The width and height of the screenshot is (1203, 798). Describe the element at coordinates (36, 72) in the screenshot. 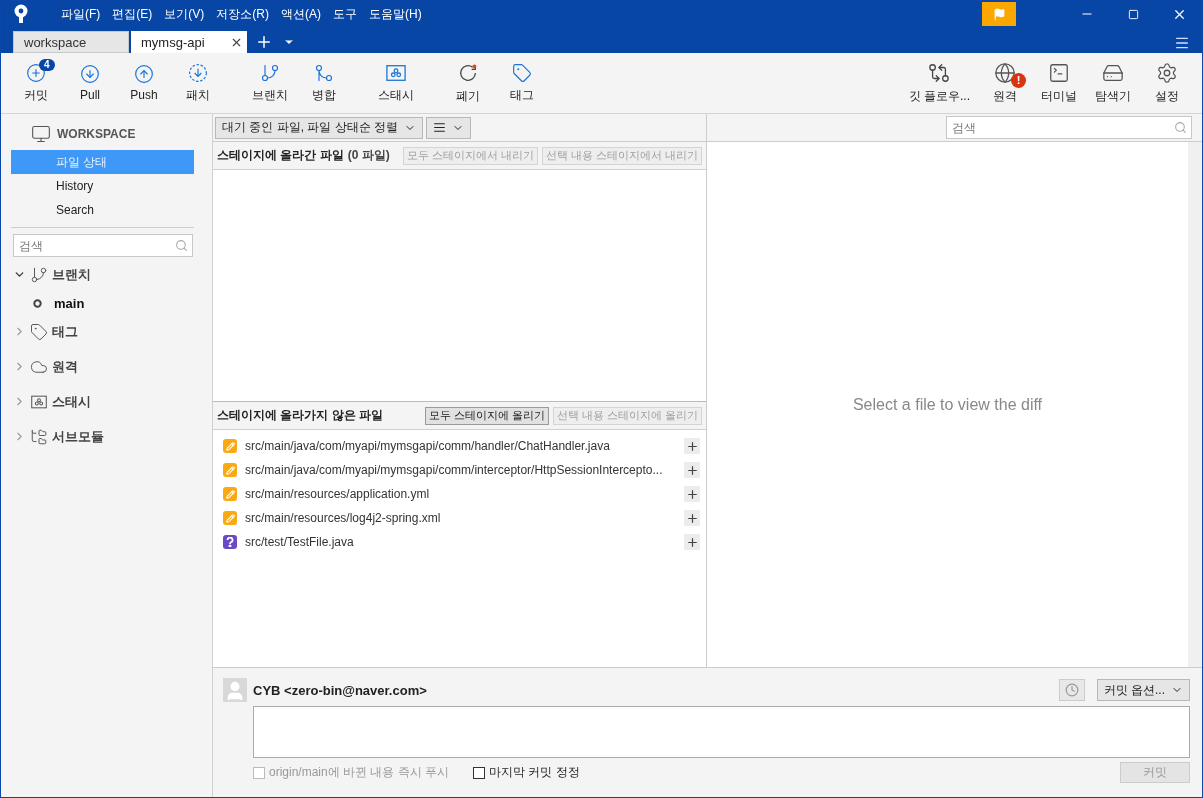

I see `plus-circle-icon` at that location.